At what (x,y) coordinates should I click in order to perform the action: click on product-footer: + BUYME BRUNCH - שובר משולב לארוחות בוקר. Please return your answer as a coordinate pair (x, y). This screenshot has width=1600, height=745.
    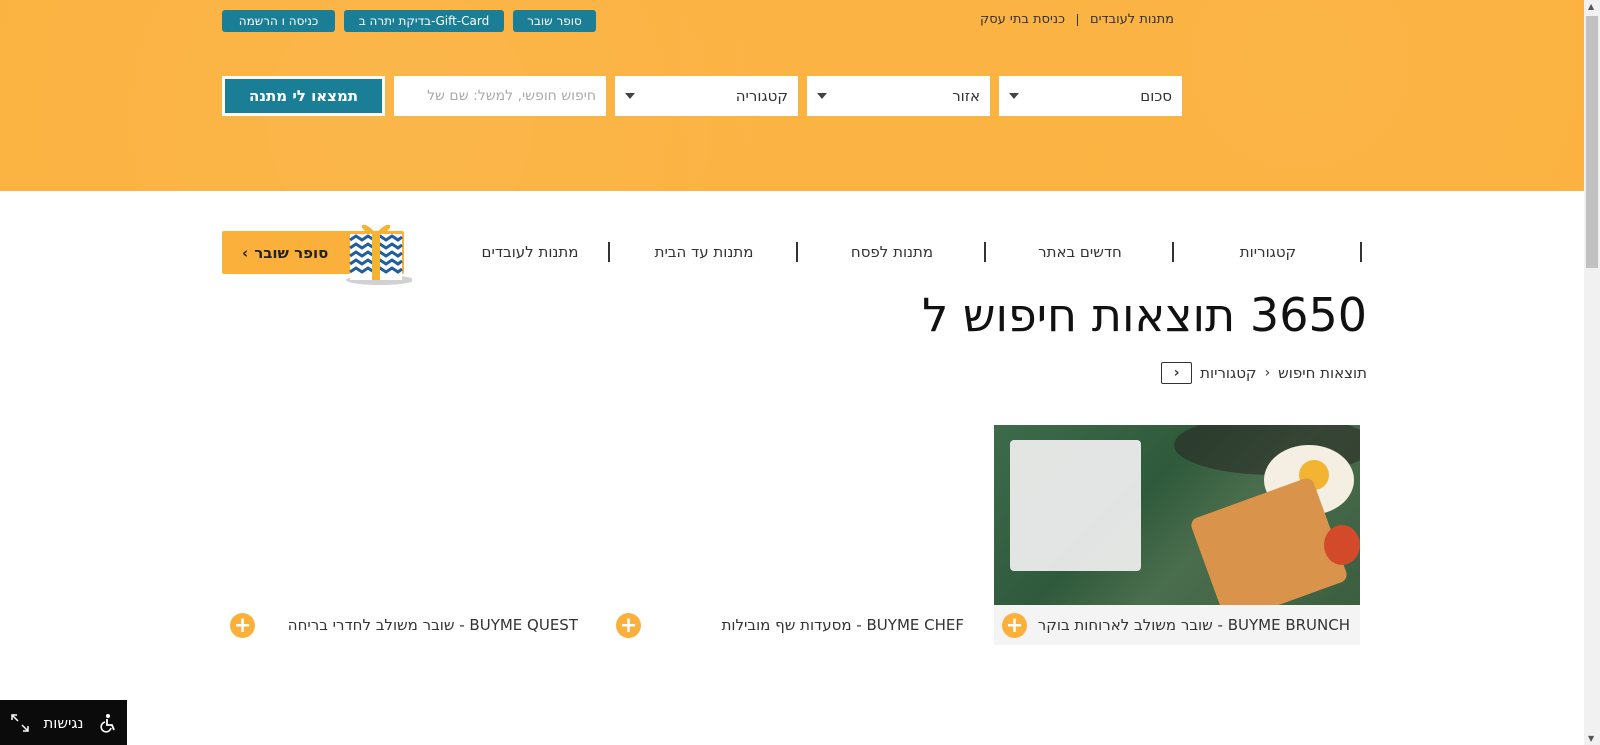
    Looking at the image, I should click on (1177, 625).